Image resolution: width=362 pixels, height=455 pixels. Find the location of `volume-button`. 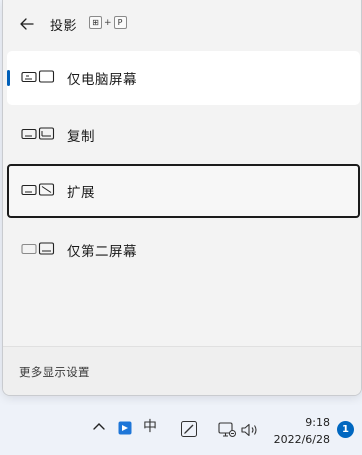

volume-button is located at coordinates (250, 430).